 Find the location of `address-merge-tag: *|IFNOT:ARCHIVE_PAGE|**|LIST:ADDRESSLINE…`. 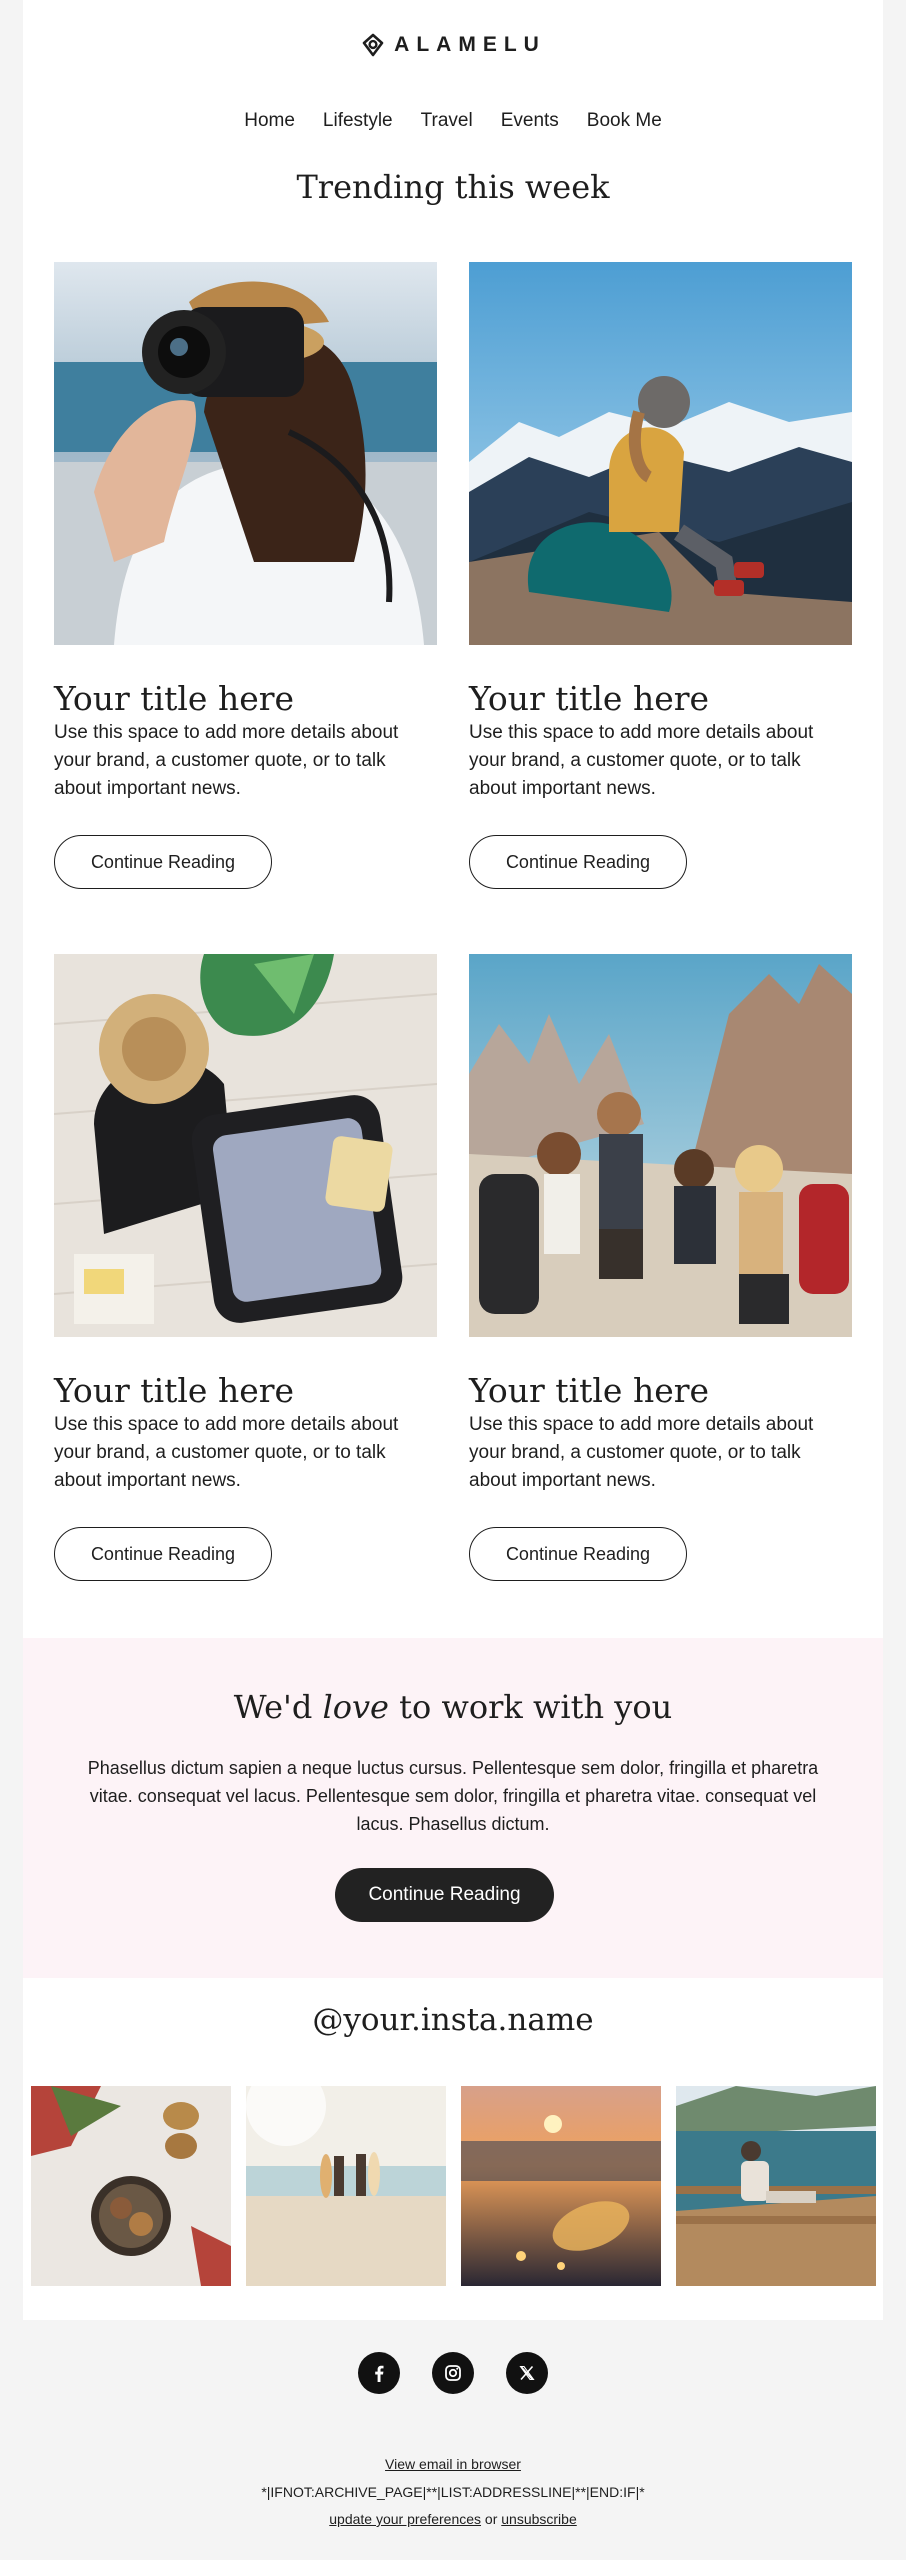

address-merge-tag: *|IFNOT:ARCHIVE_PAGE|**|LIST:ADDRESSLINE… is located at coordinates (453, 2492).